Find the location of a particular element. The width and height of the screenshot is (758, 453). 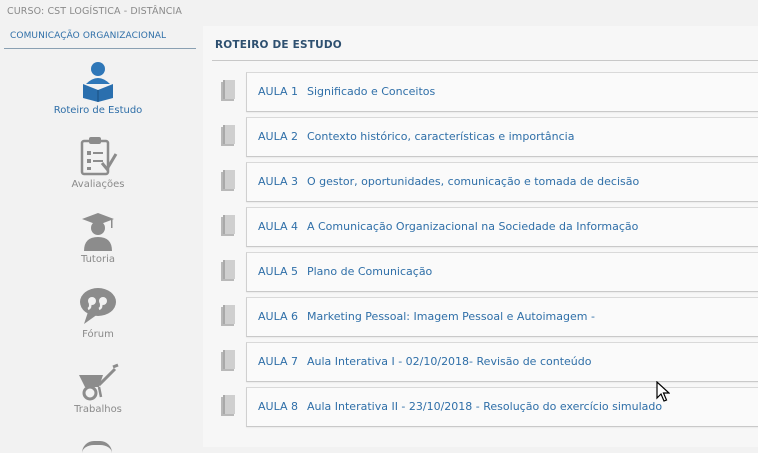

lesson-number: AULA 6 is located at coordinates (278, 316).